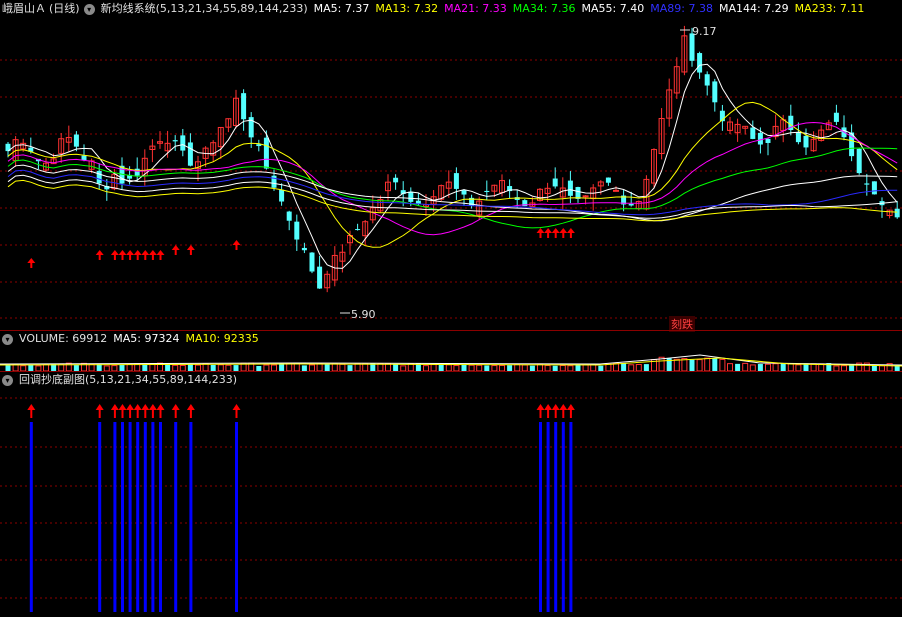 This screenshot has width=902, height=617. I want to click on sub-indicator-title: 回调抄底副图(5,13,21,34,55,89,144,233), so click(128, 380).